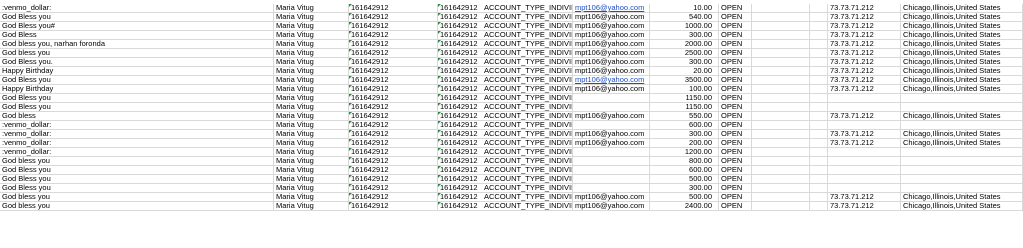 The width and height of the screenshot is (1023, 248). What do you see at coordinates (684, 125) in the screenshot?
I see `amount-cell: 600.00` at bounding box center [684, 125].